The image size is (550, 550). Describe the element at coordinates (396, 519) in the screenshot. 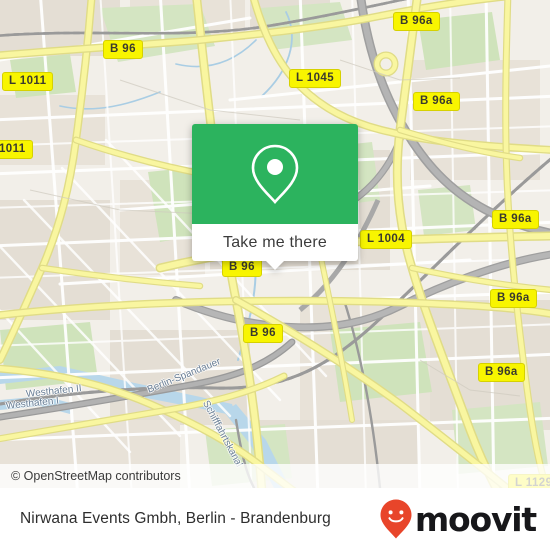

I see `moovit-smiley-pin-icon` at that location.